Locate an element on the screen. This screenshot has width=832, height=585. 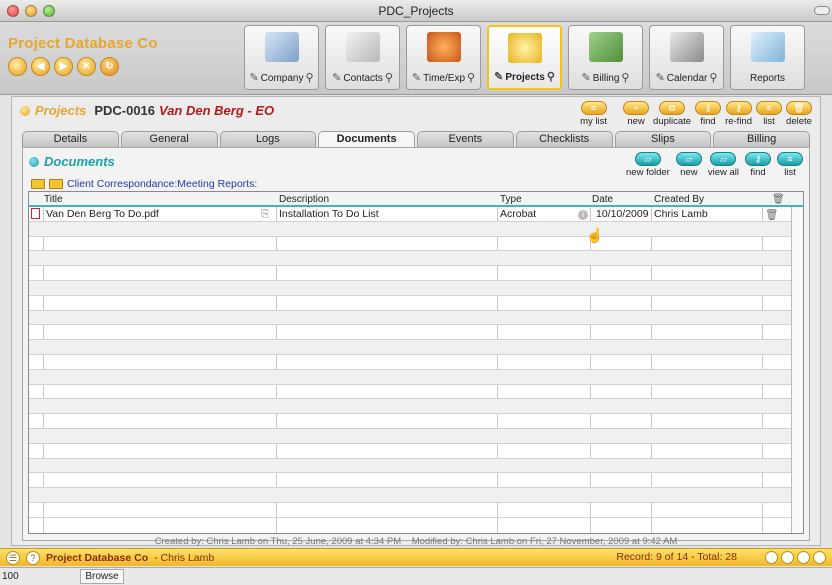
column-description: Description is located at coordinates (304, 199).